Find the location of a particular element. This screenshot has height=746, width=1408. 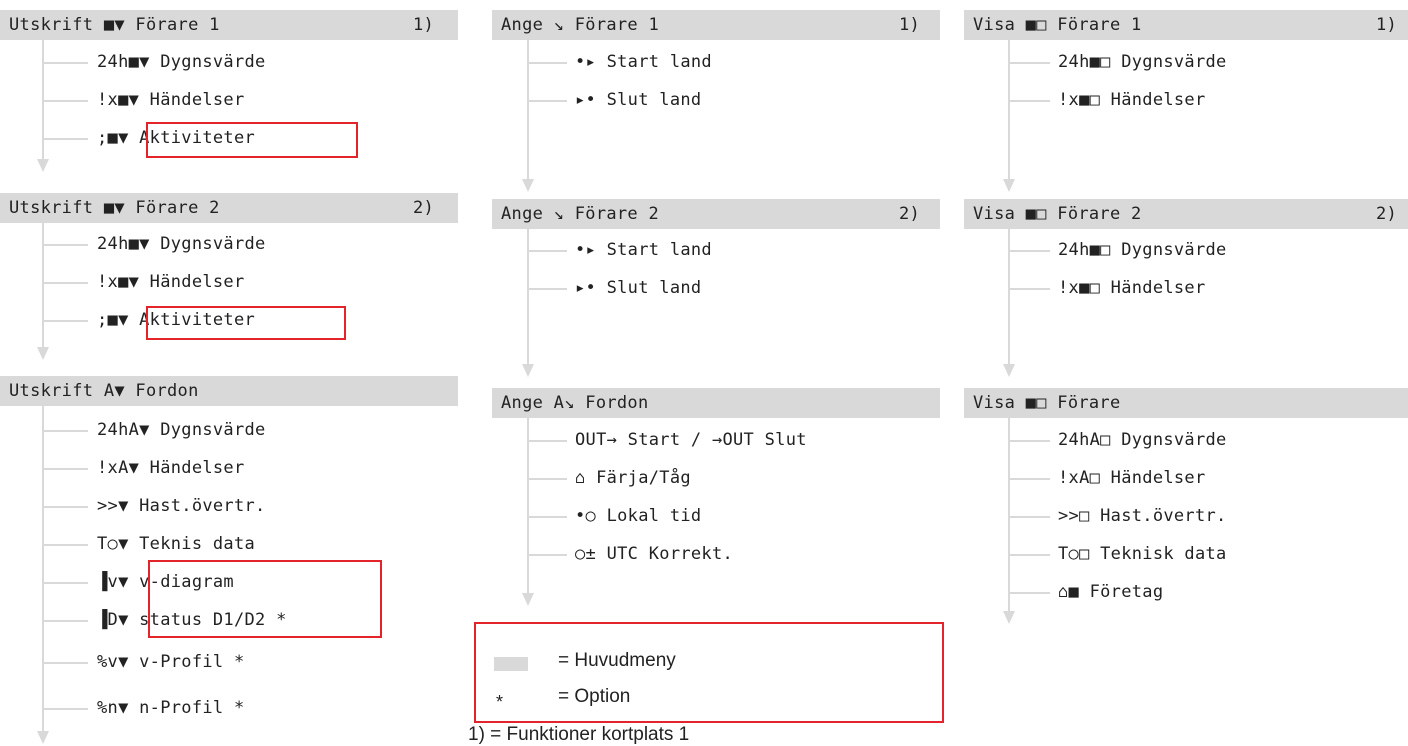

menu-item: ○± UTC Korrekt. is located at coordinates (727, 554).